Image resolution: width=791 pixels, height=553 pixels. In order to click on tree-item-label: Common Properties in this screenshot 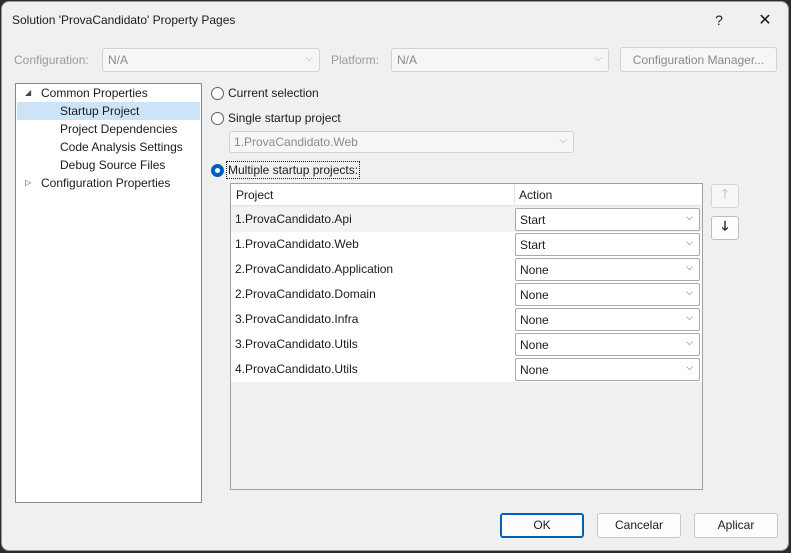, I will do `click(94, 93)`.